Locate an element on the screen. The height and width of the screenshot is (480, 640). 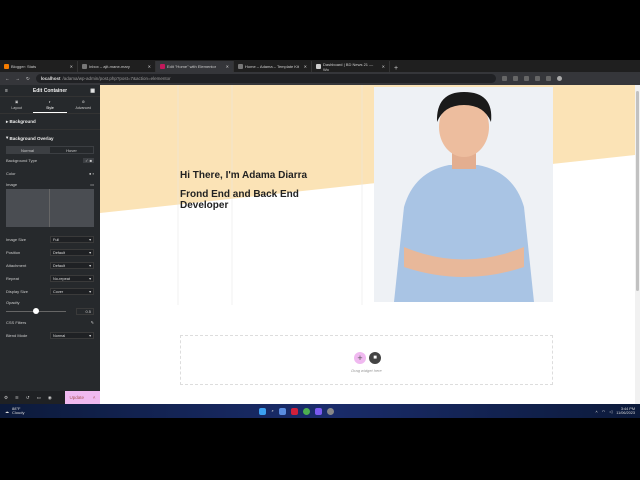
menu-icon: ≡ is located at coordinates (6, 91).